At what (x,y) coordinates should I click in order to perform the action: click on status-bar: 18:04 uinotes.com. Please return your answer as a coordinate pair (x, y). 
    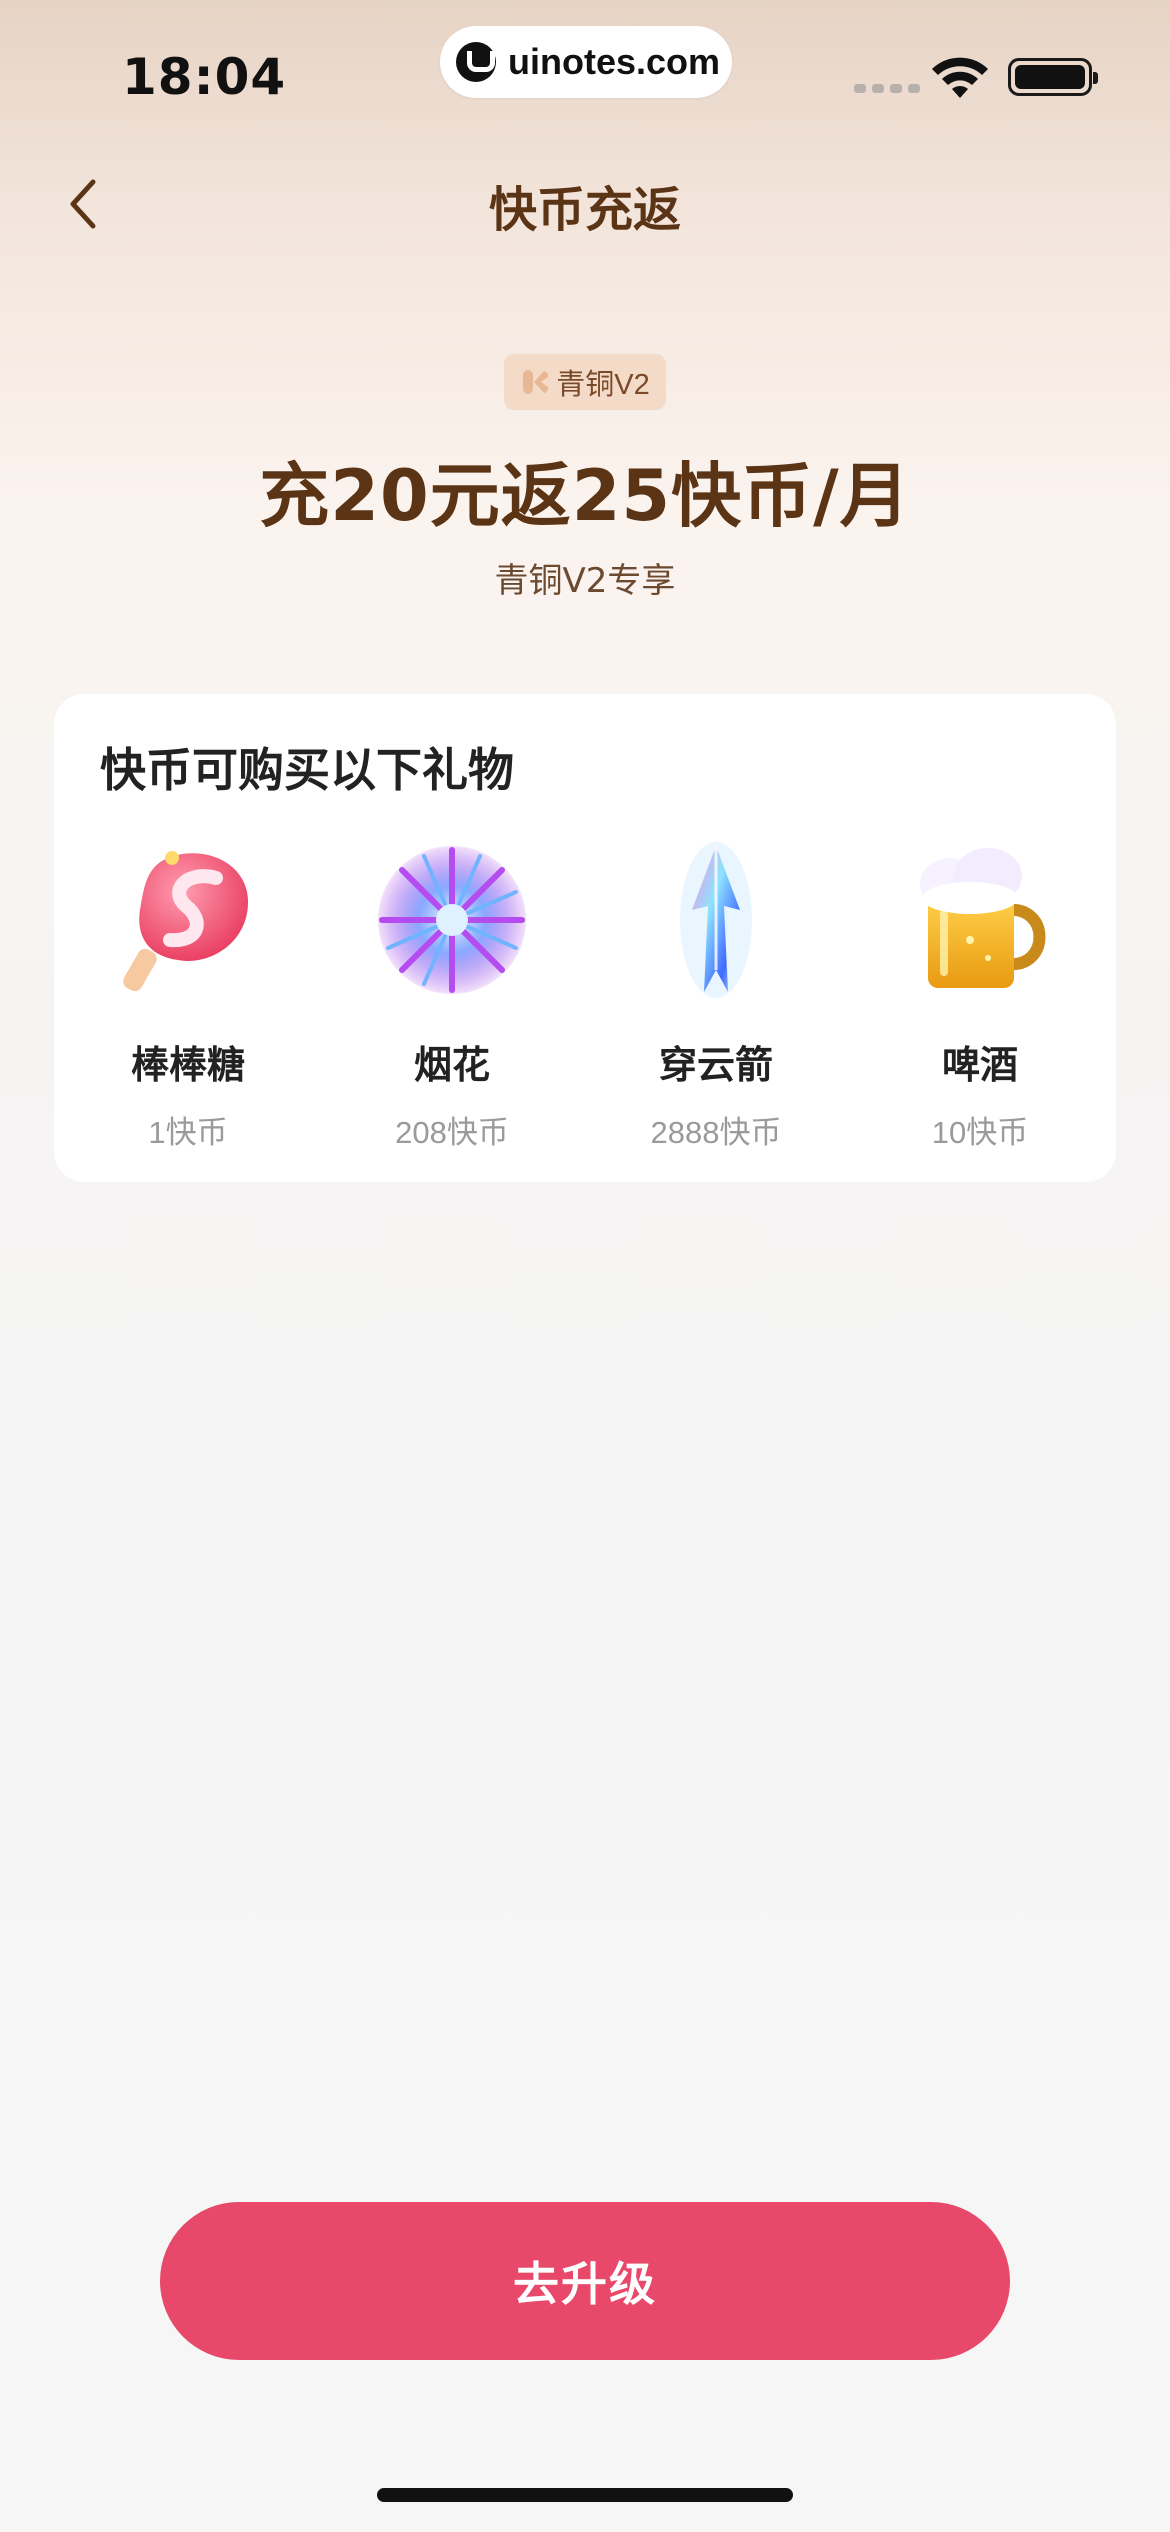
    Looking at the image, I should click on (585, 65).